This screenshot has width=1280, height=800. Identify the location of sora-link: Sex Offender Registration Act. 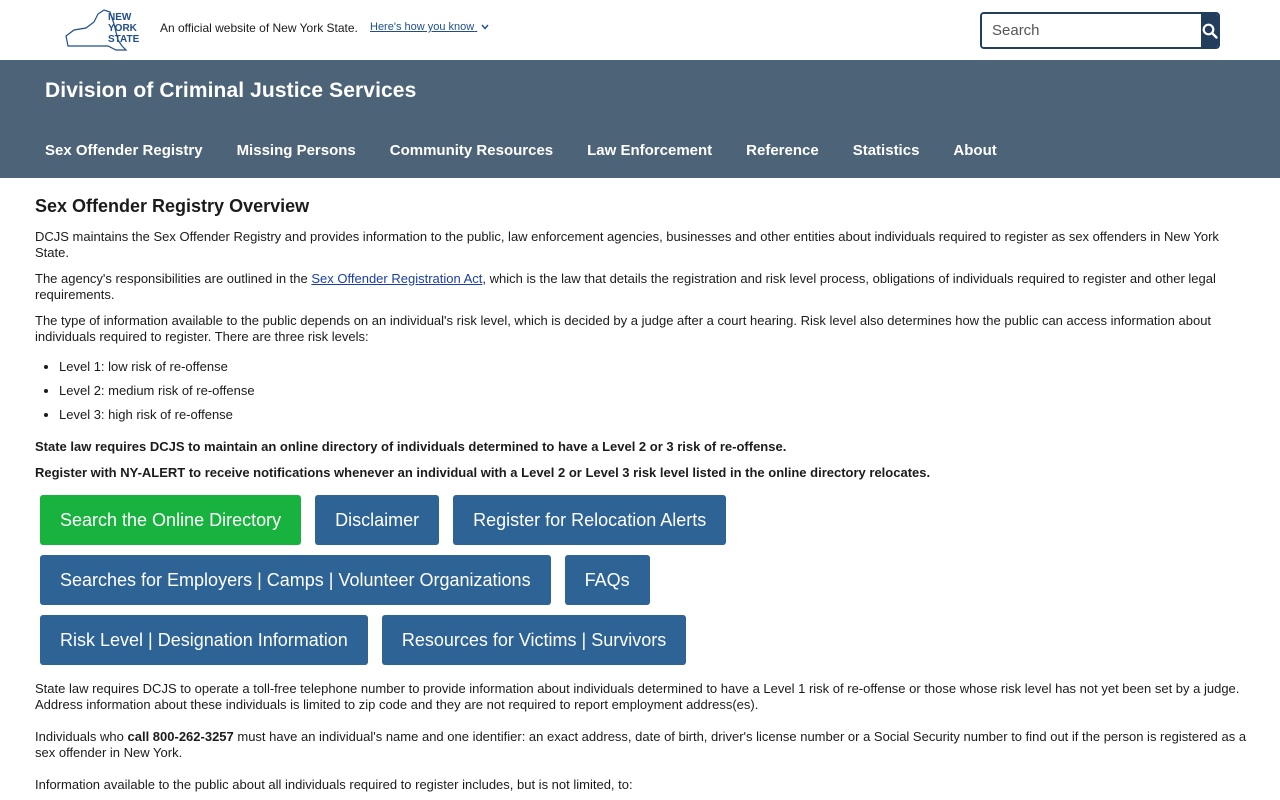
(396, 278).